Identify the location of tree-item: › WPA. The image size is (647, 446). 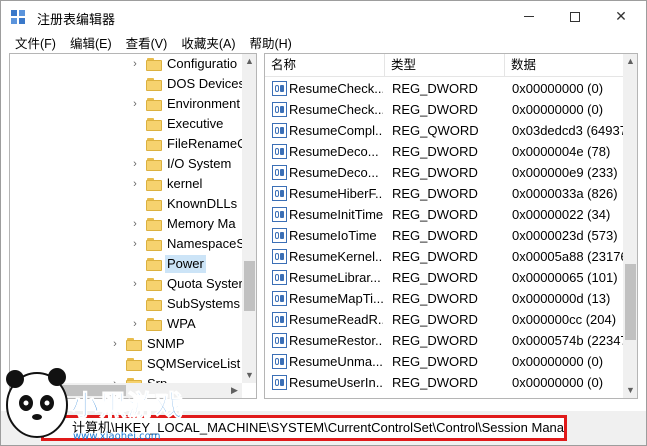
(126, 324).